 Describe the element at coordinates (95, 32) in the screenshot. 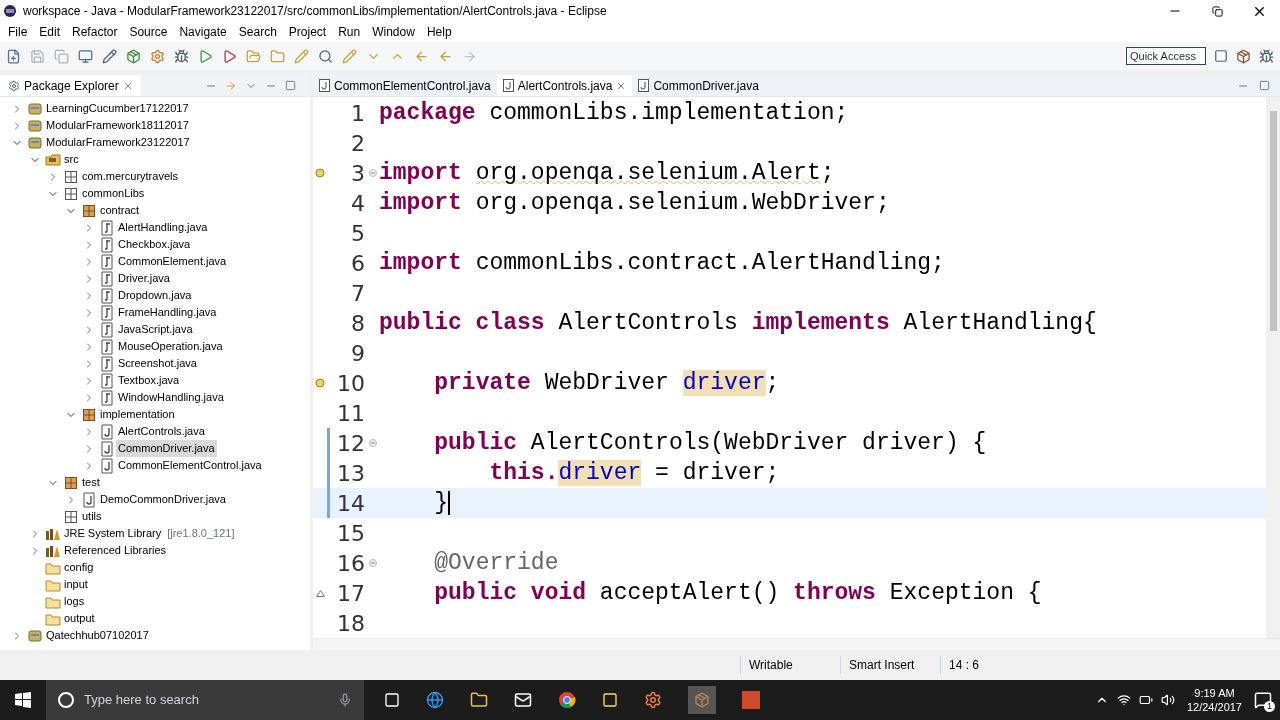

I see `menu-item: Refactor` at that location.